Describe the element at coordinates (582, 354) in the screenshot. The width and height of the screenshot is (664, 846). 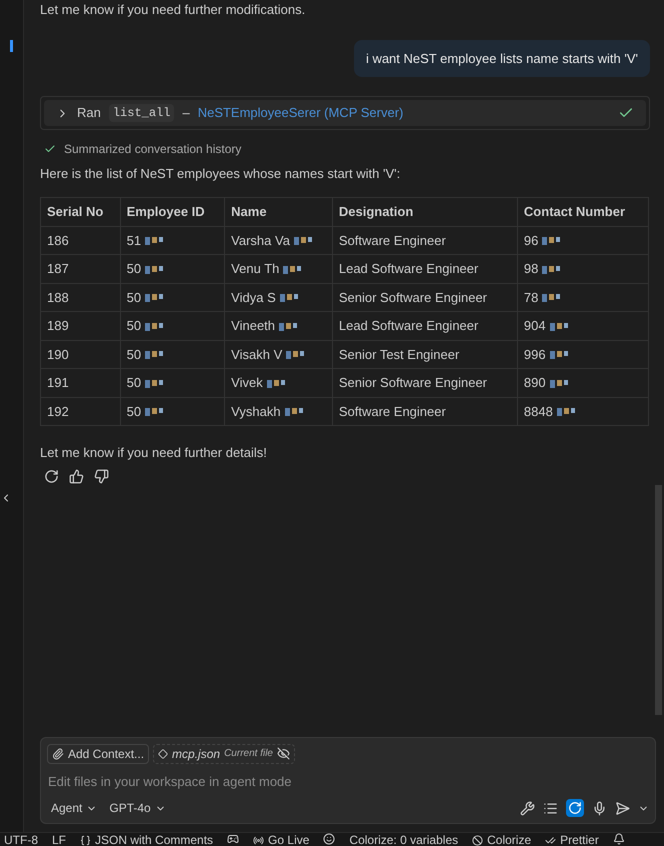
I see `table-cell: 996` at that location.